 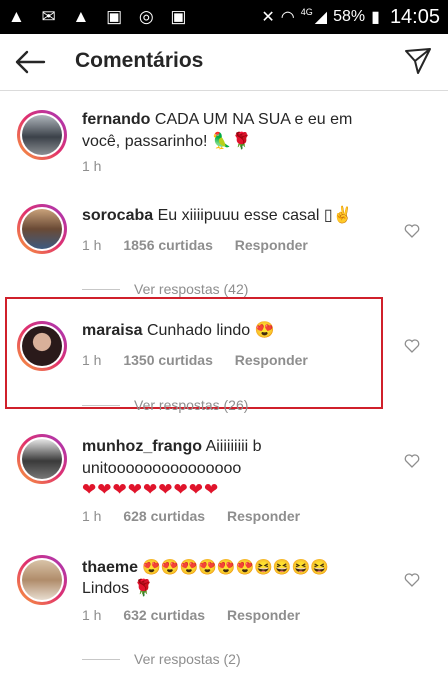 What do you see at coordinates (118, 588) in the screenshot?
I see `comment-text-line2: Lindos 🌹` at bounding box center [118, 588].